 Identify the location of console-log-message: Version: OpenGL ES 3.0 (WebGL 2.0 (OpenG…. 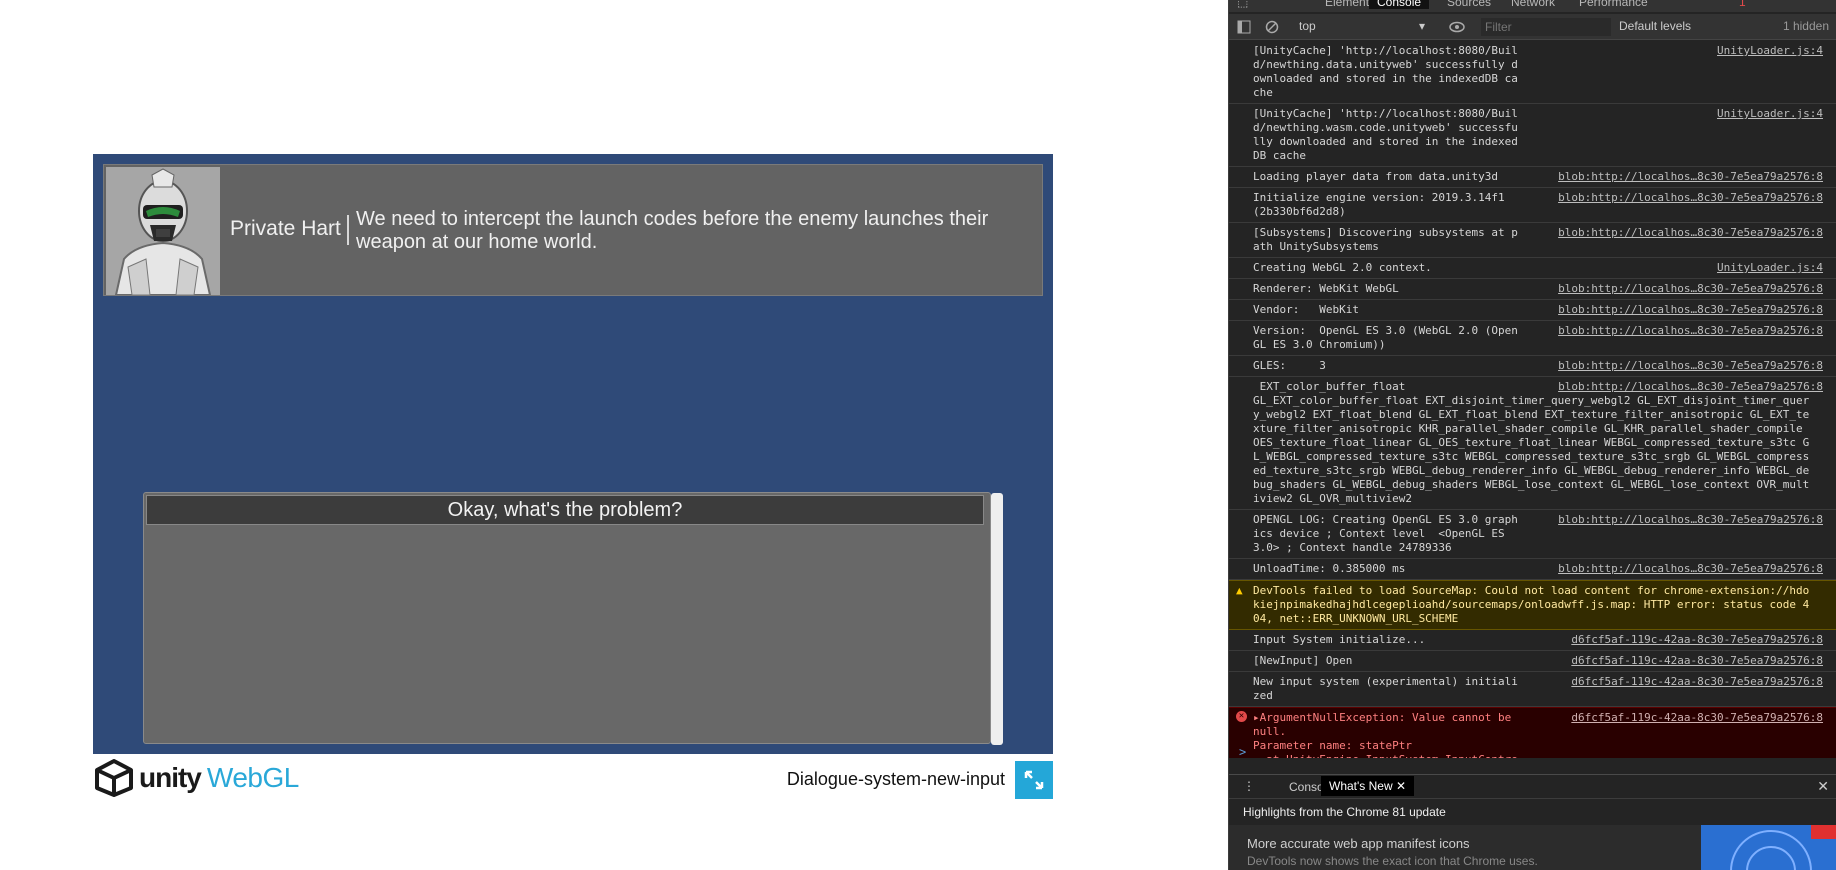
(1532, 338).